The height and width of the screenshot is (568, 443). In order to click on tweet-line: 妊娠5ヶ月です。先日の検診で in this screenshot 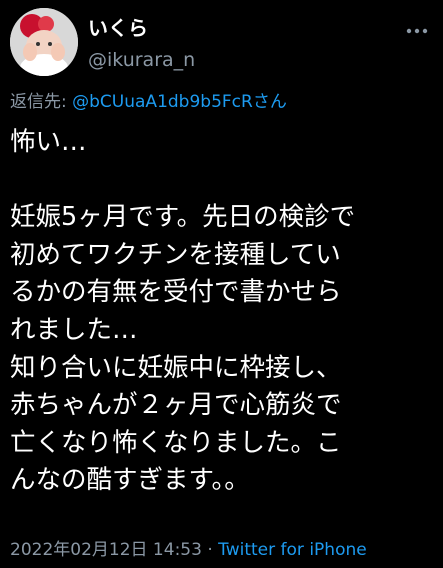, I will do `click(183, 217)`.